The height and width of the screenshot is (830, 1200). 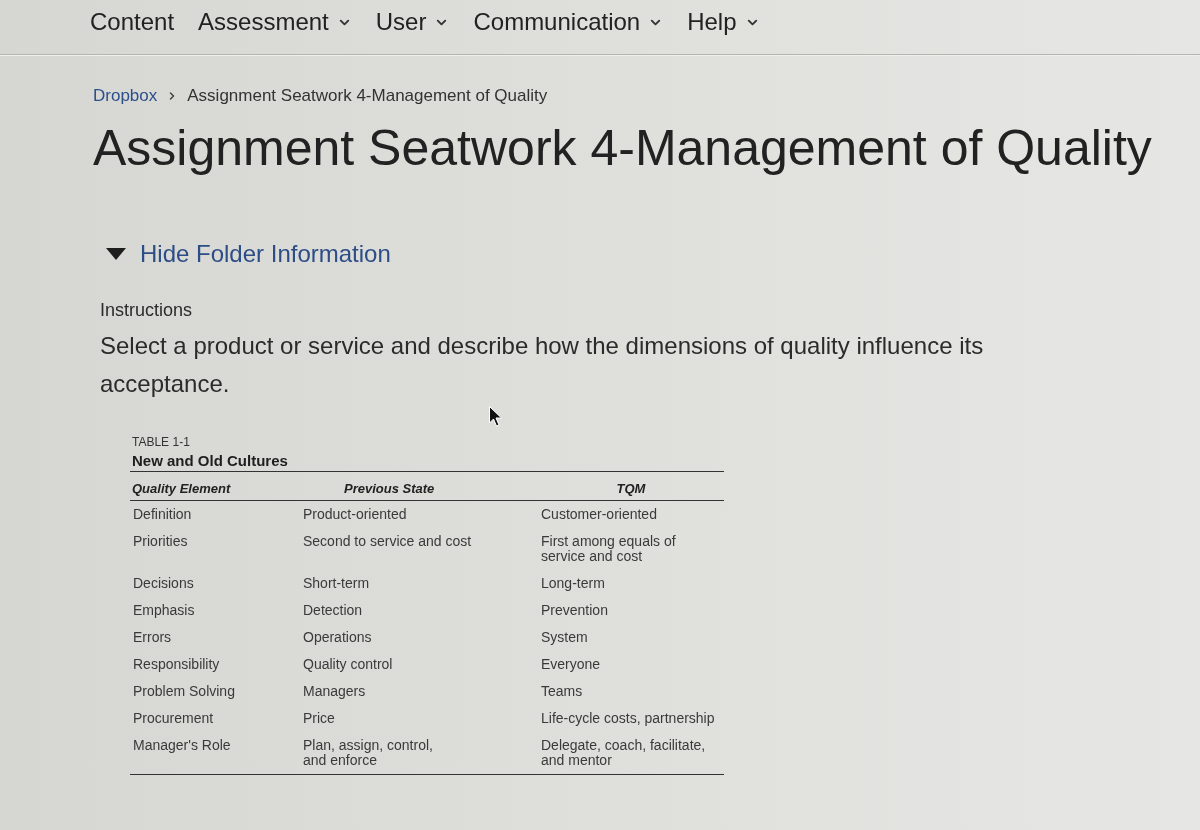 I want to click on previous-state-cell-text: Detection, so click(x=333, y=610).